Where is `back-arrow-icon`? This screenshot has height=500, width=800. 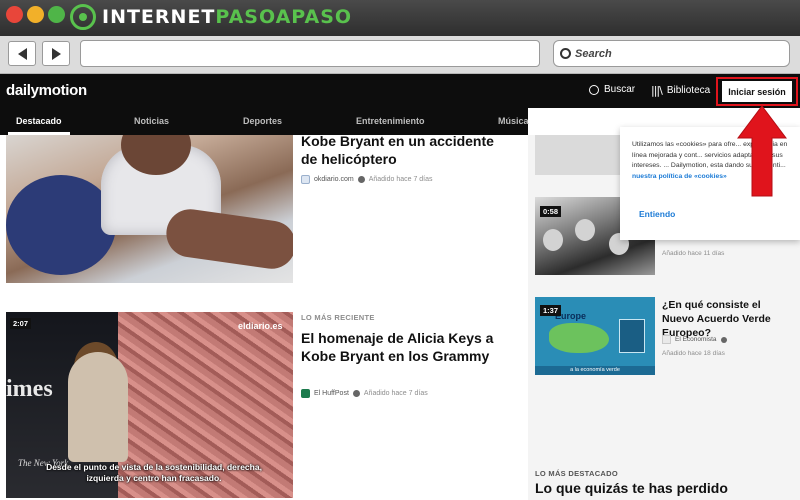 back-arrow-icon is located at coordinates (22, 53).